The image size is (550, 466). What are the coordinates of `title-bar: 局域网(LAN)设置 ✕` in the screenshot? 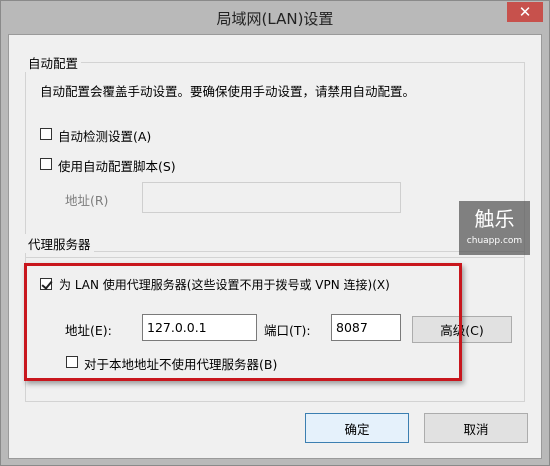 It's located at (275, 17).